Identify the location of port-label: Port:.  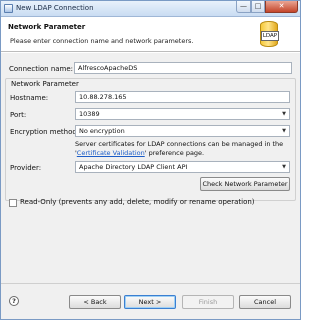
(18, 115).